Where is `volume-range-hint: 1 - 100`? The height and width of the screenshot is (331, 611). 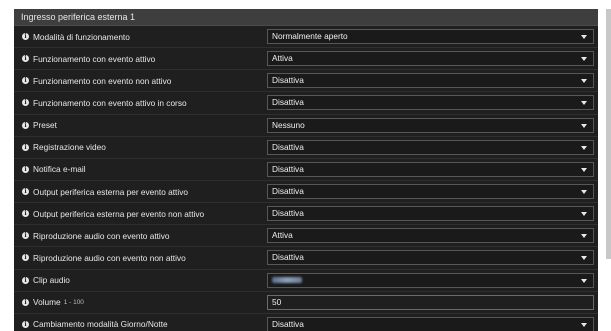 volume-range-hint: 1 - 100 is located at coordinates (73, 302).